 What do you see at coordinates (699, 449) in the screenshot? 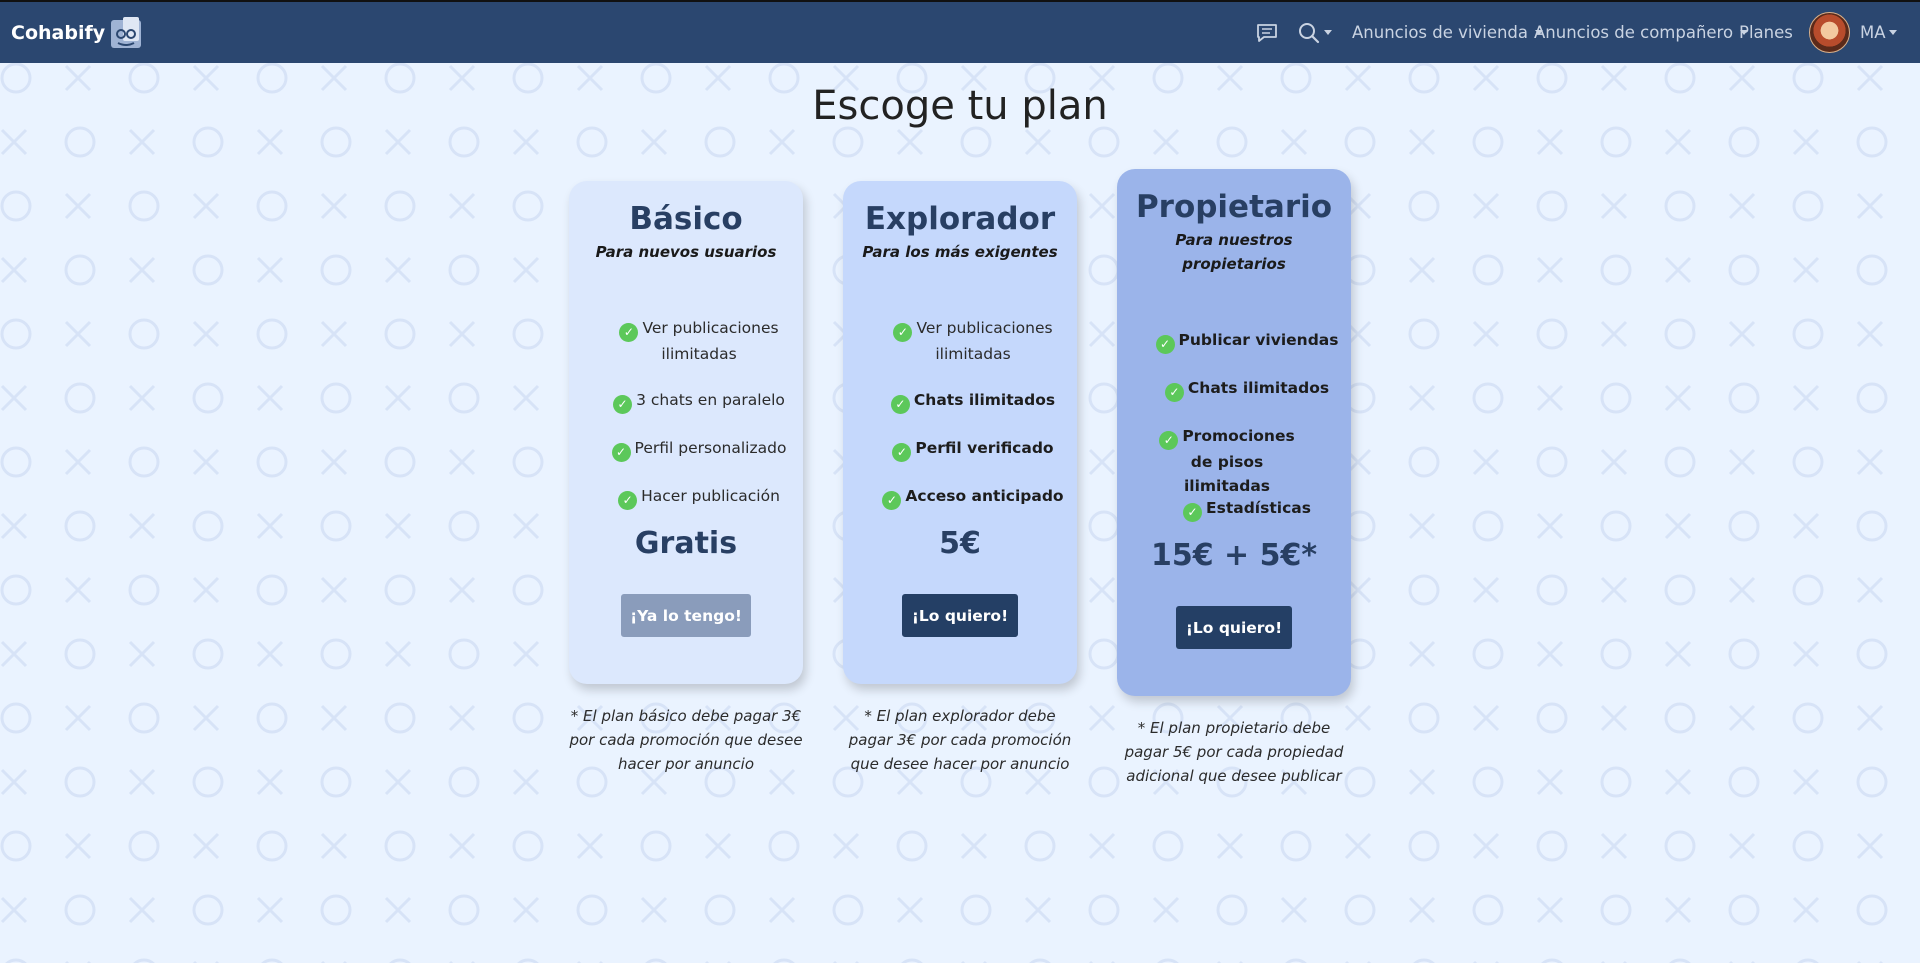
I see `plan-feature: ✓ Perfil personalizado` at bounding box center [699, 449].